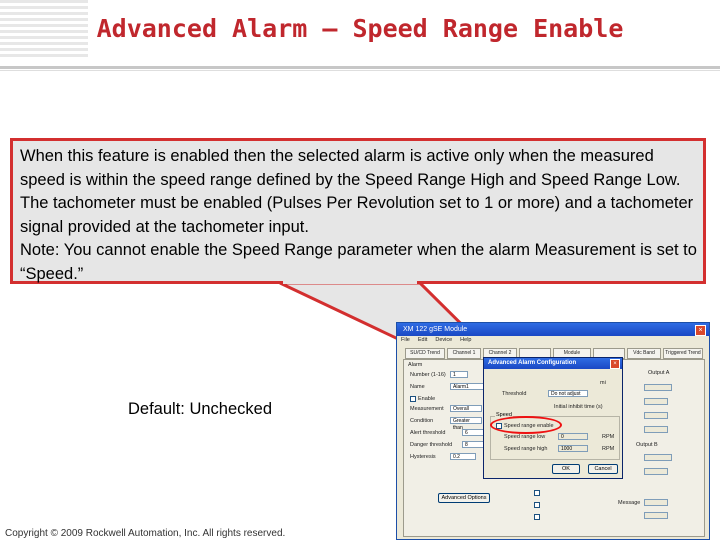 The width and height of the screenshot is (720, 540). Describe the element at coordinates (553, 363) in the screenshot. I see `dialog-titlebar: Advanced Alarm Configuration` at that location.